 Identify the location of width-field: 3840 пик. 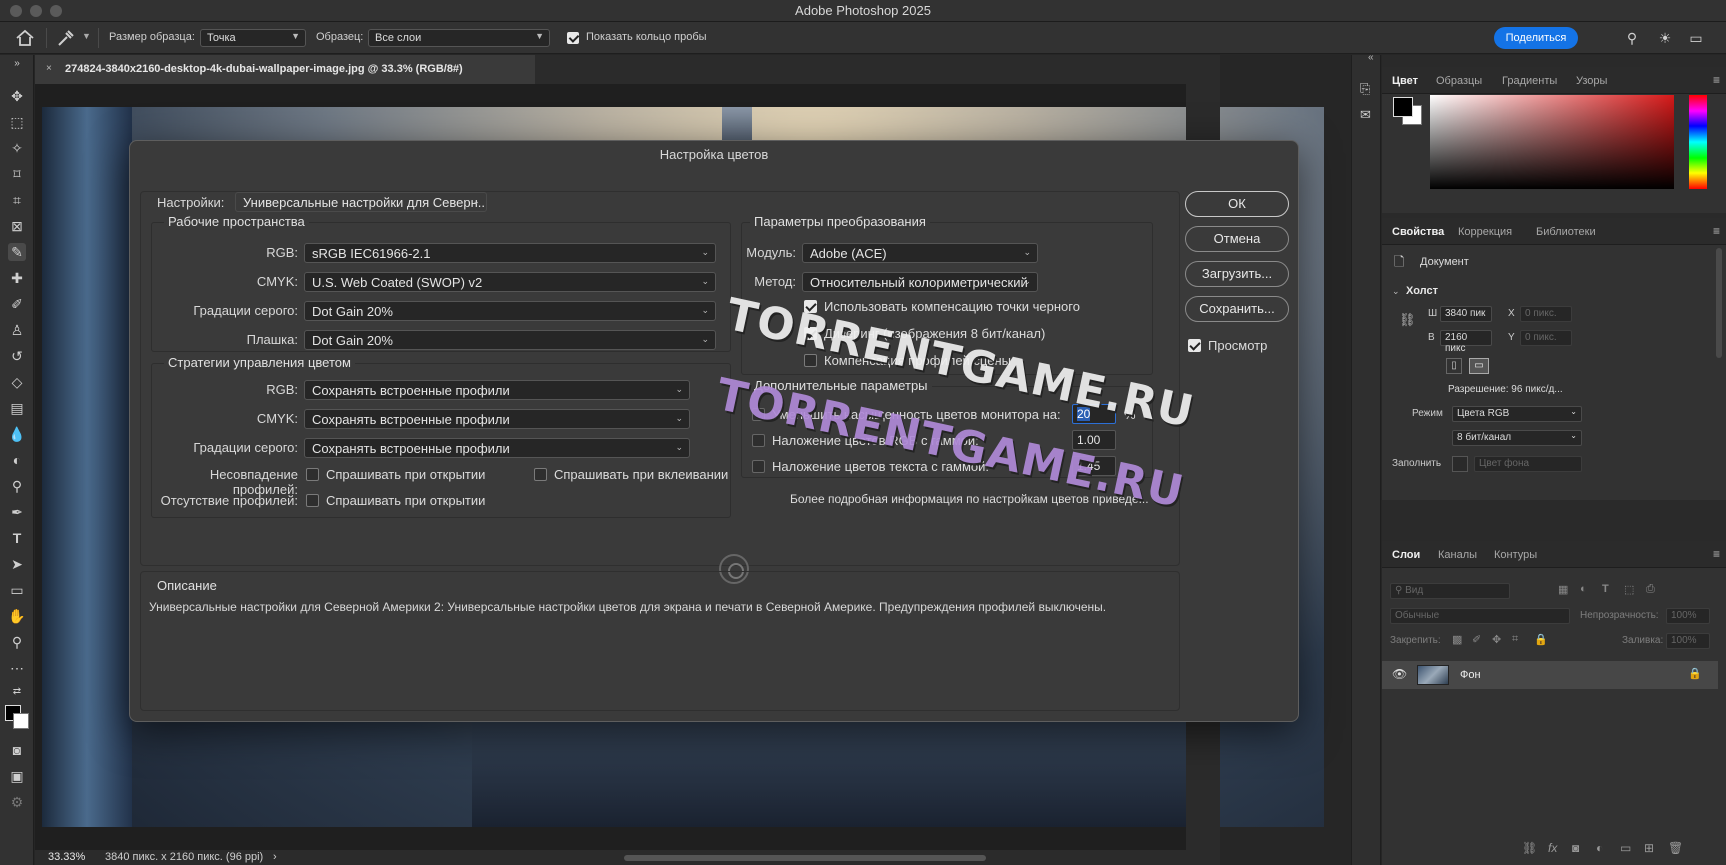
(1466, 314).